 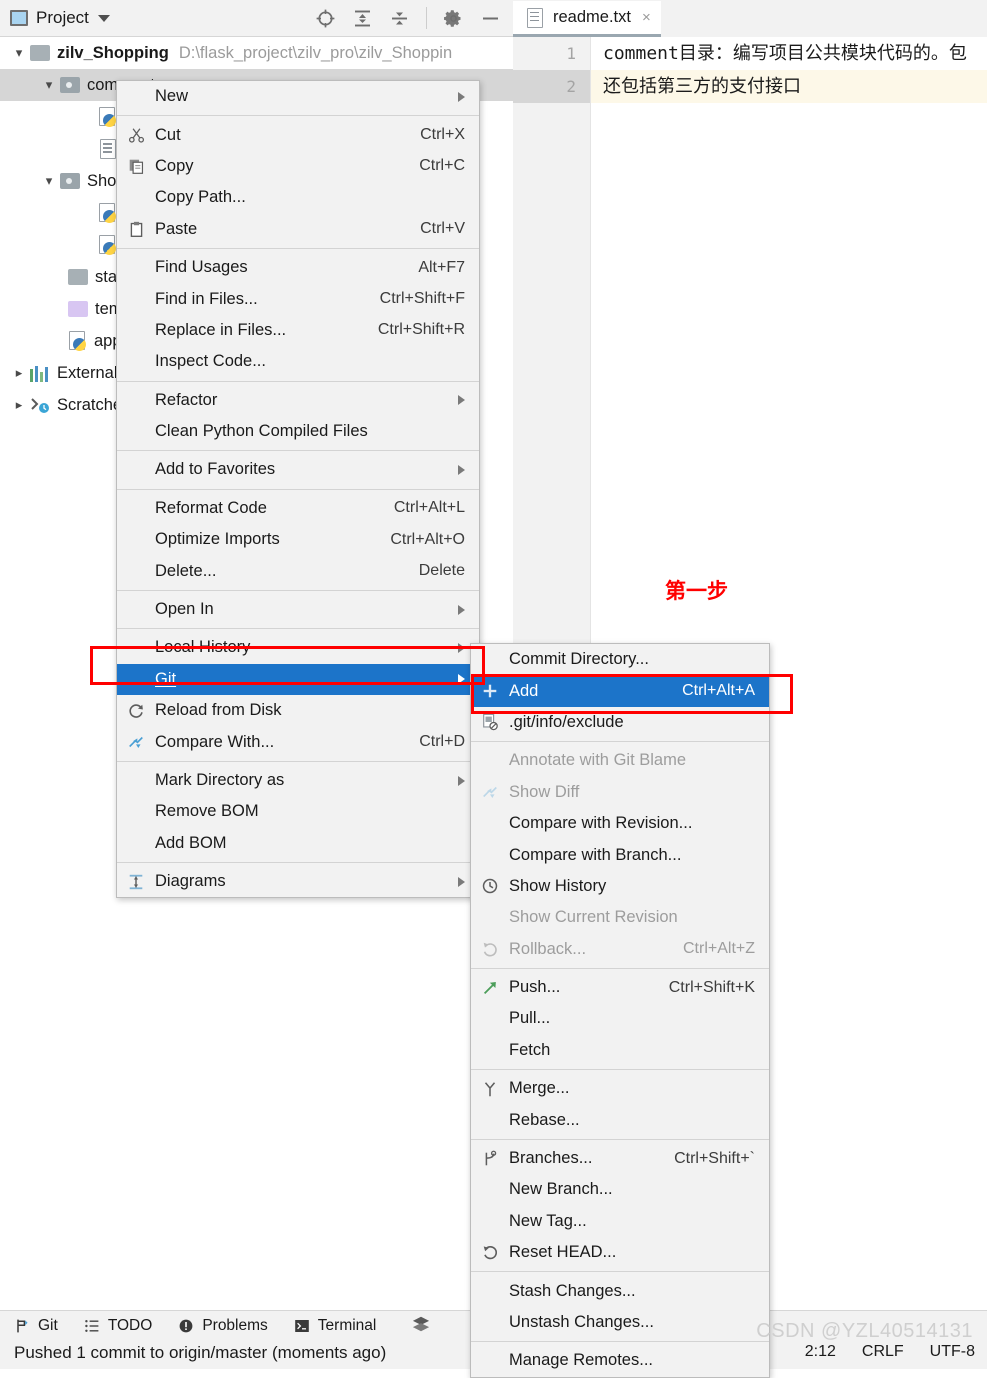 I want to click on menu-item-find-in-files: Find in Files... Ctrl+Shift+F, so click(x=298, y=298).